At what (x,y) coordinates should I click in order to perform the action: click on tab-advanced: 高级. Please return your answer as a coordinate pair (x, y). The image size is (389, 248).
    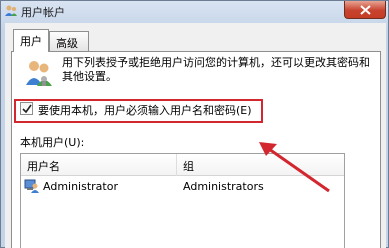
    Looking at the image, I should click on (69, 41).